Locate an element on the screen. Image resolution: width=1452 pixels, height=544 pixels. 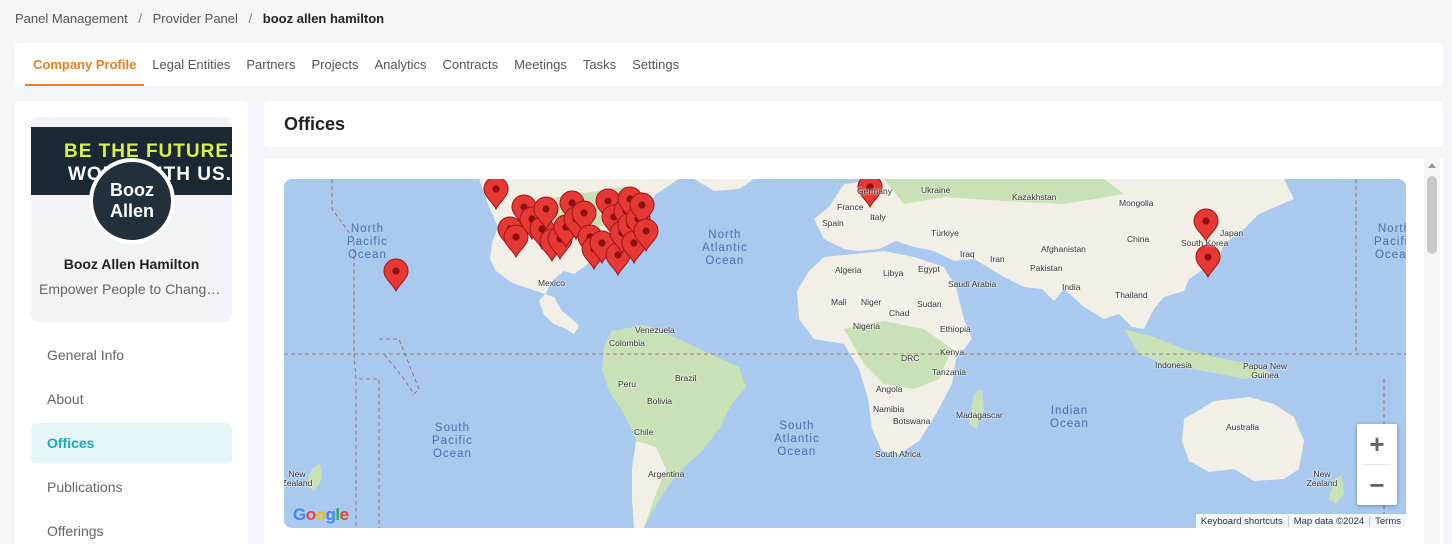
ocean-label-line: Indian is located at coordinates (1069, 411).